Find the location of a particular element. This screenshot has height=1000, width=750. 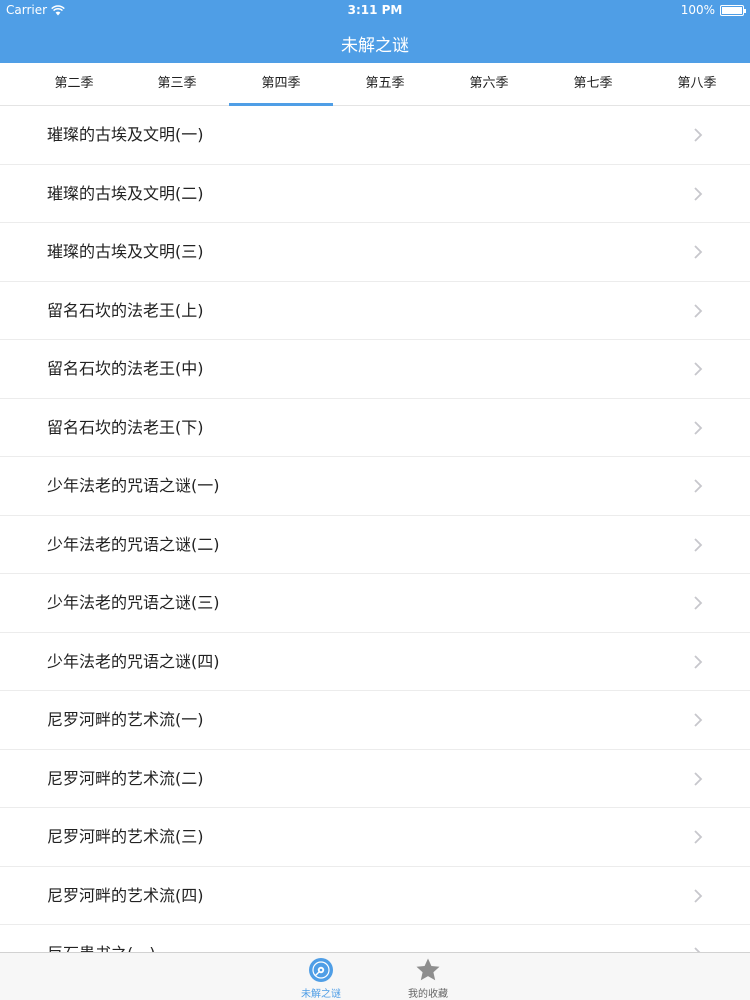

list-item-title: 尼罗河畔的艺术流(一) is located at coordinates (125, 719).